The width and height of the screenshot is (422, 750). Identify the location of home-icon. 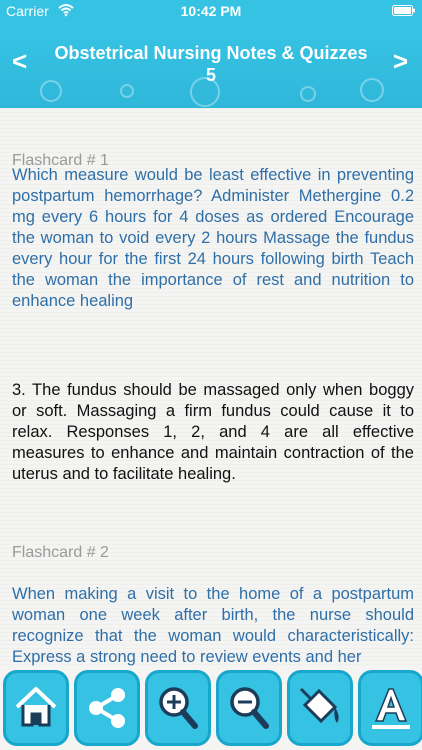
(36, 707).